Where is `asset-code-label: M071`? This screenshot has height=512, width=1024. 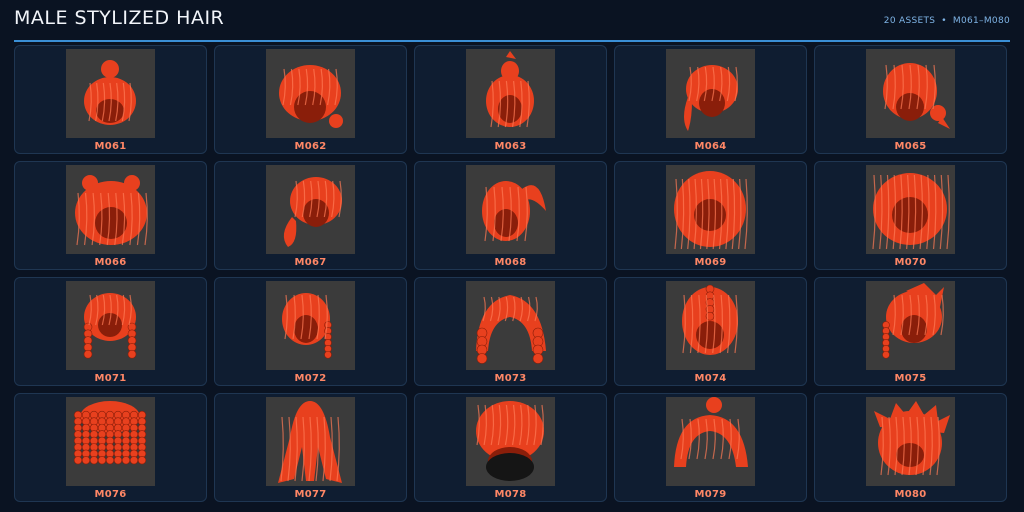 asset-code-label: M071 is located at coordinates (110, 378).